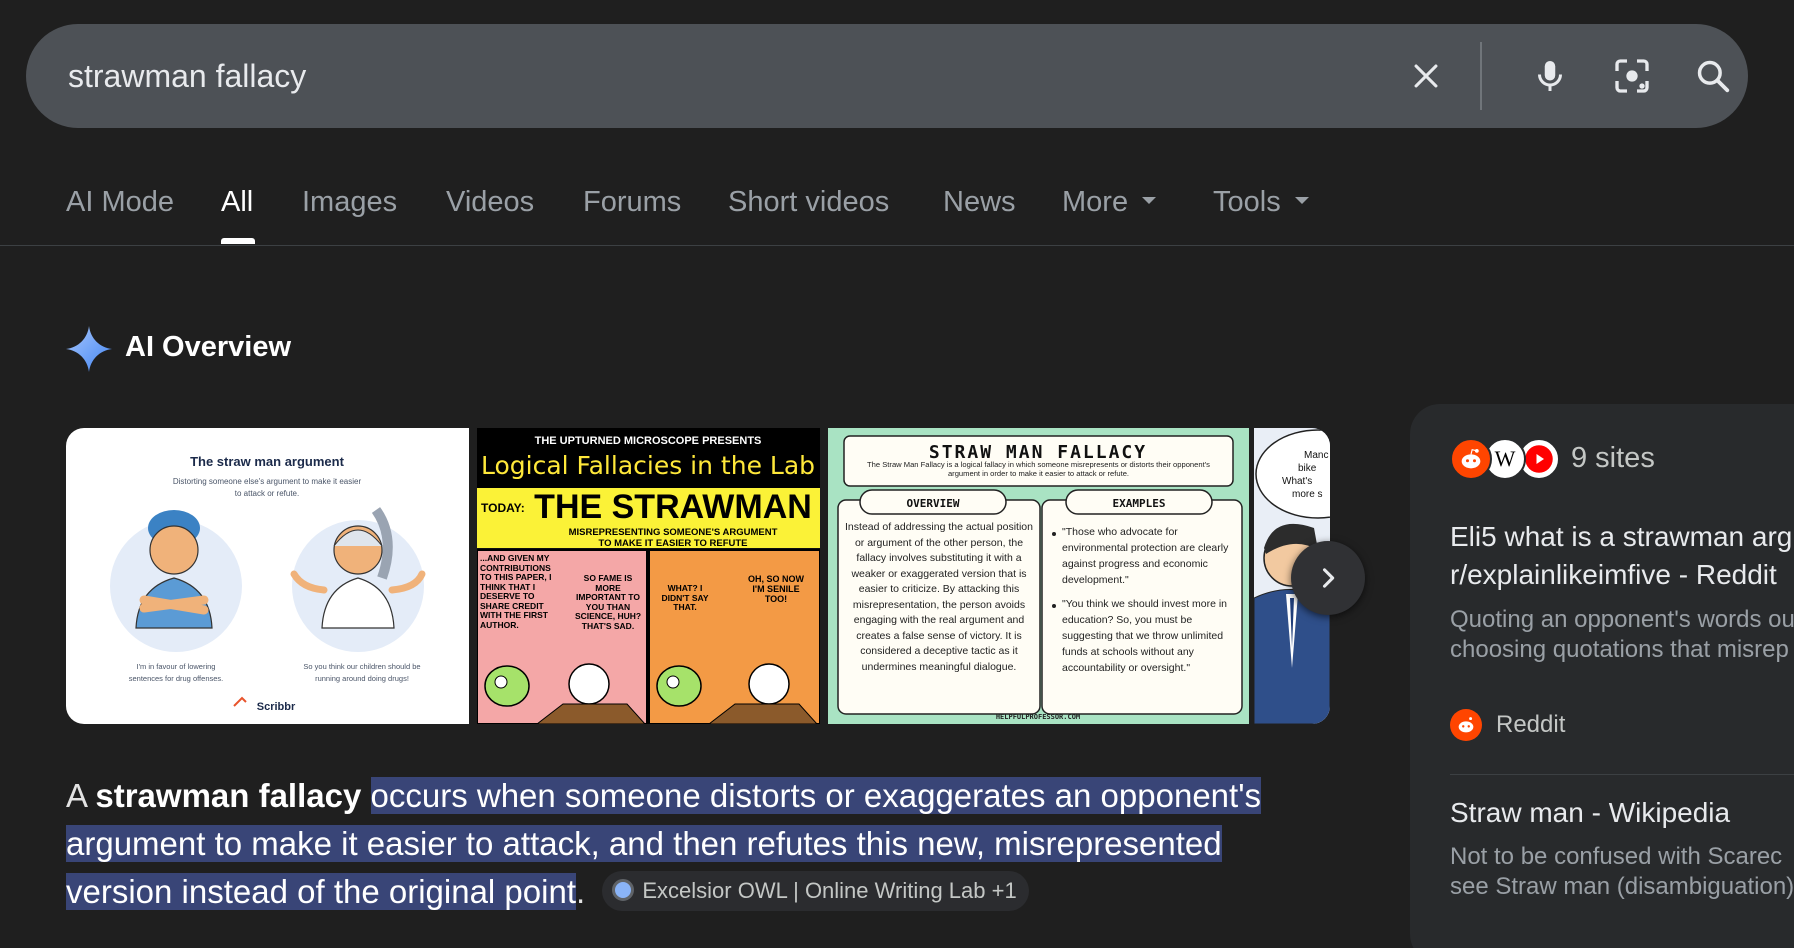 The width and height of the screenshot is (1794, 948). I want to click on scribbr-caption-left-line1: I'm in favour of lowering, so click(176, 666).